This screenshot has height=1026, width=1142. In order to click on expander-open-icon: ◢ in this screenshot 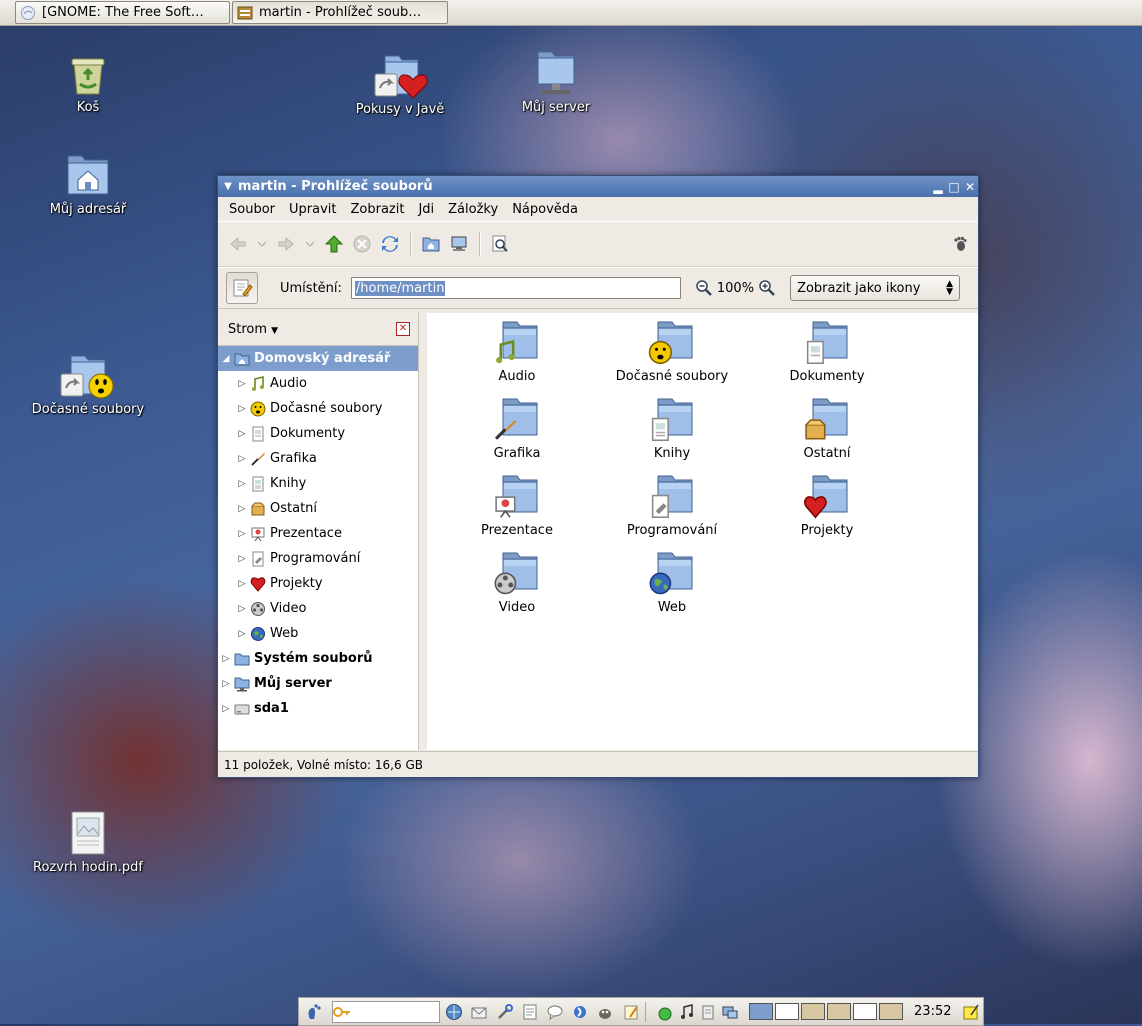, I will do `click(226, 359)`.